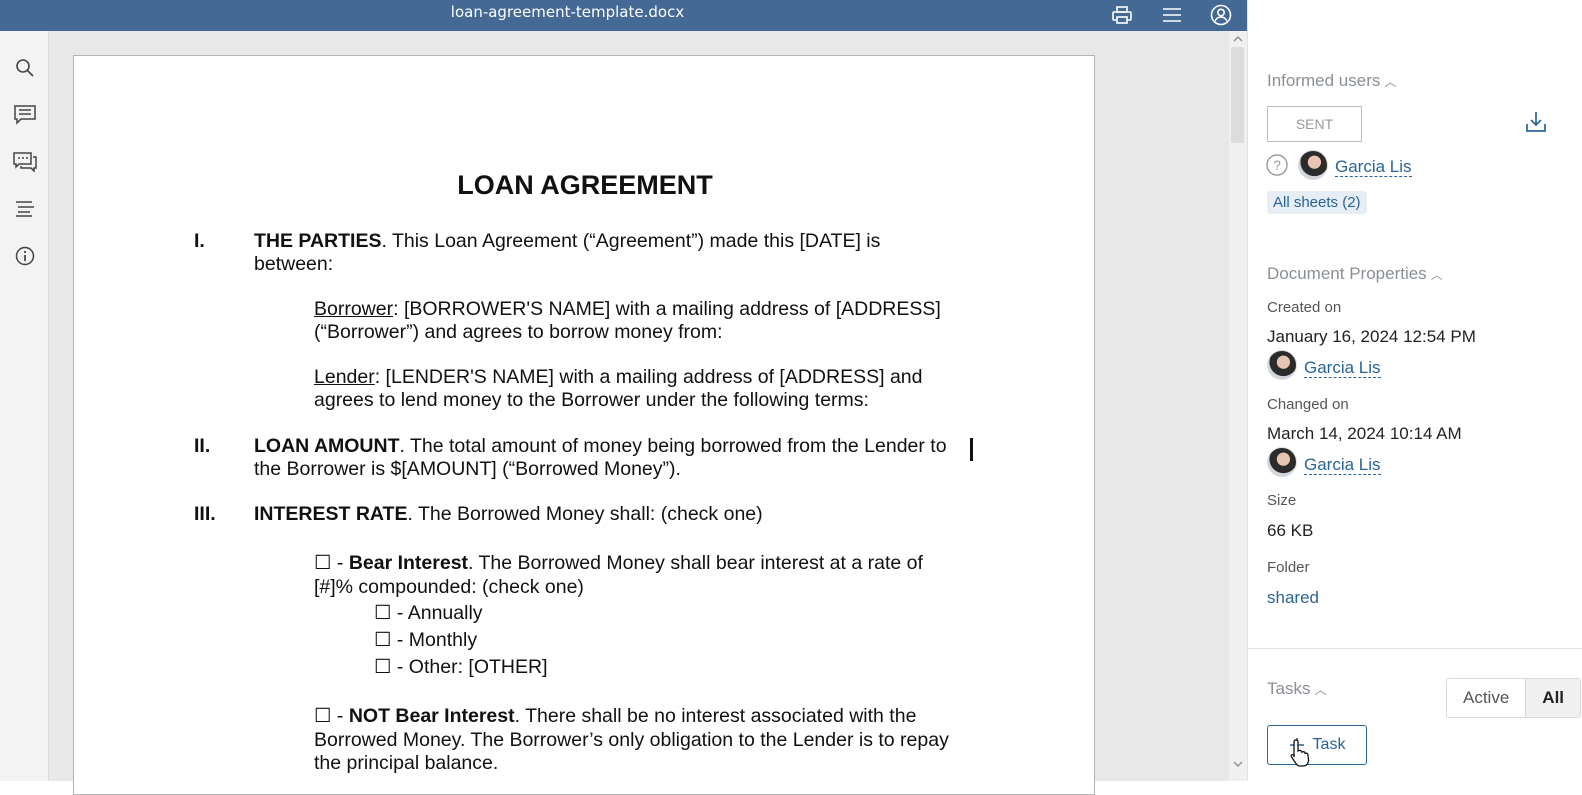 The width and height of the screenshot is (1582, 795). I want to click on option-line: ☐ - Monthly, so click(426, 640).